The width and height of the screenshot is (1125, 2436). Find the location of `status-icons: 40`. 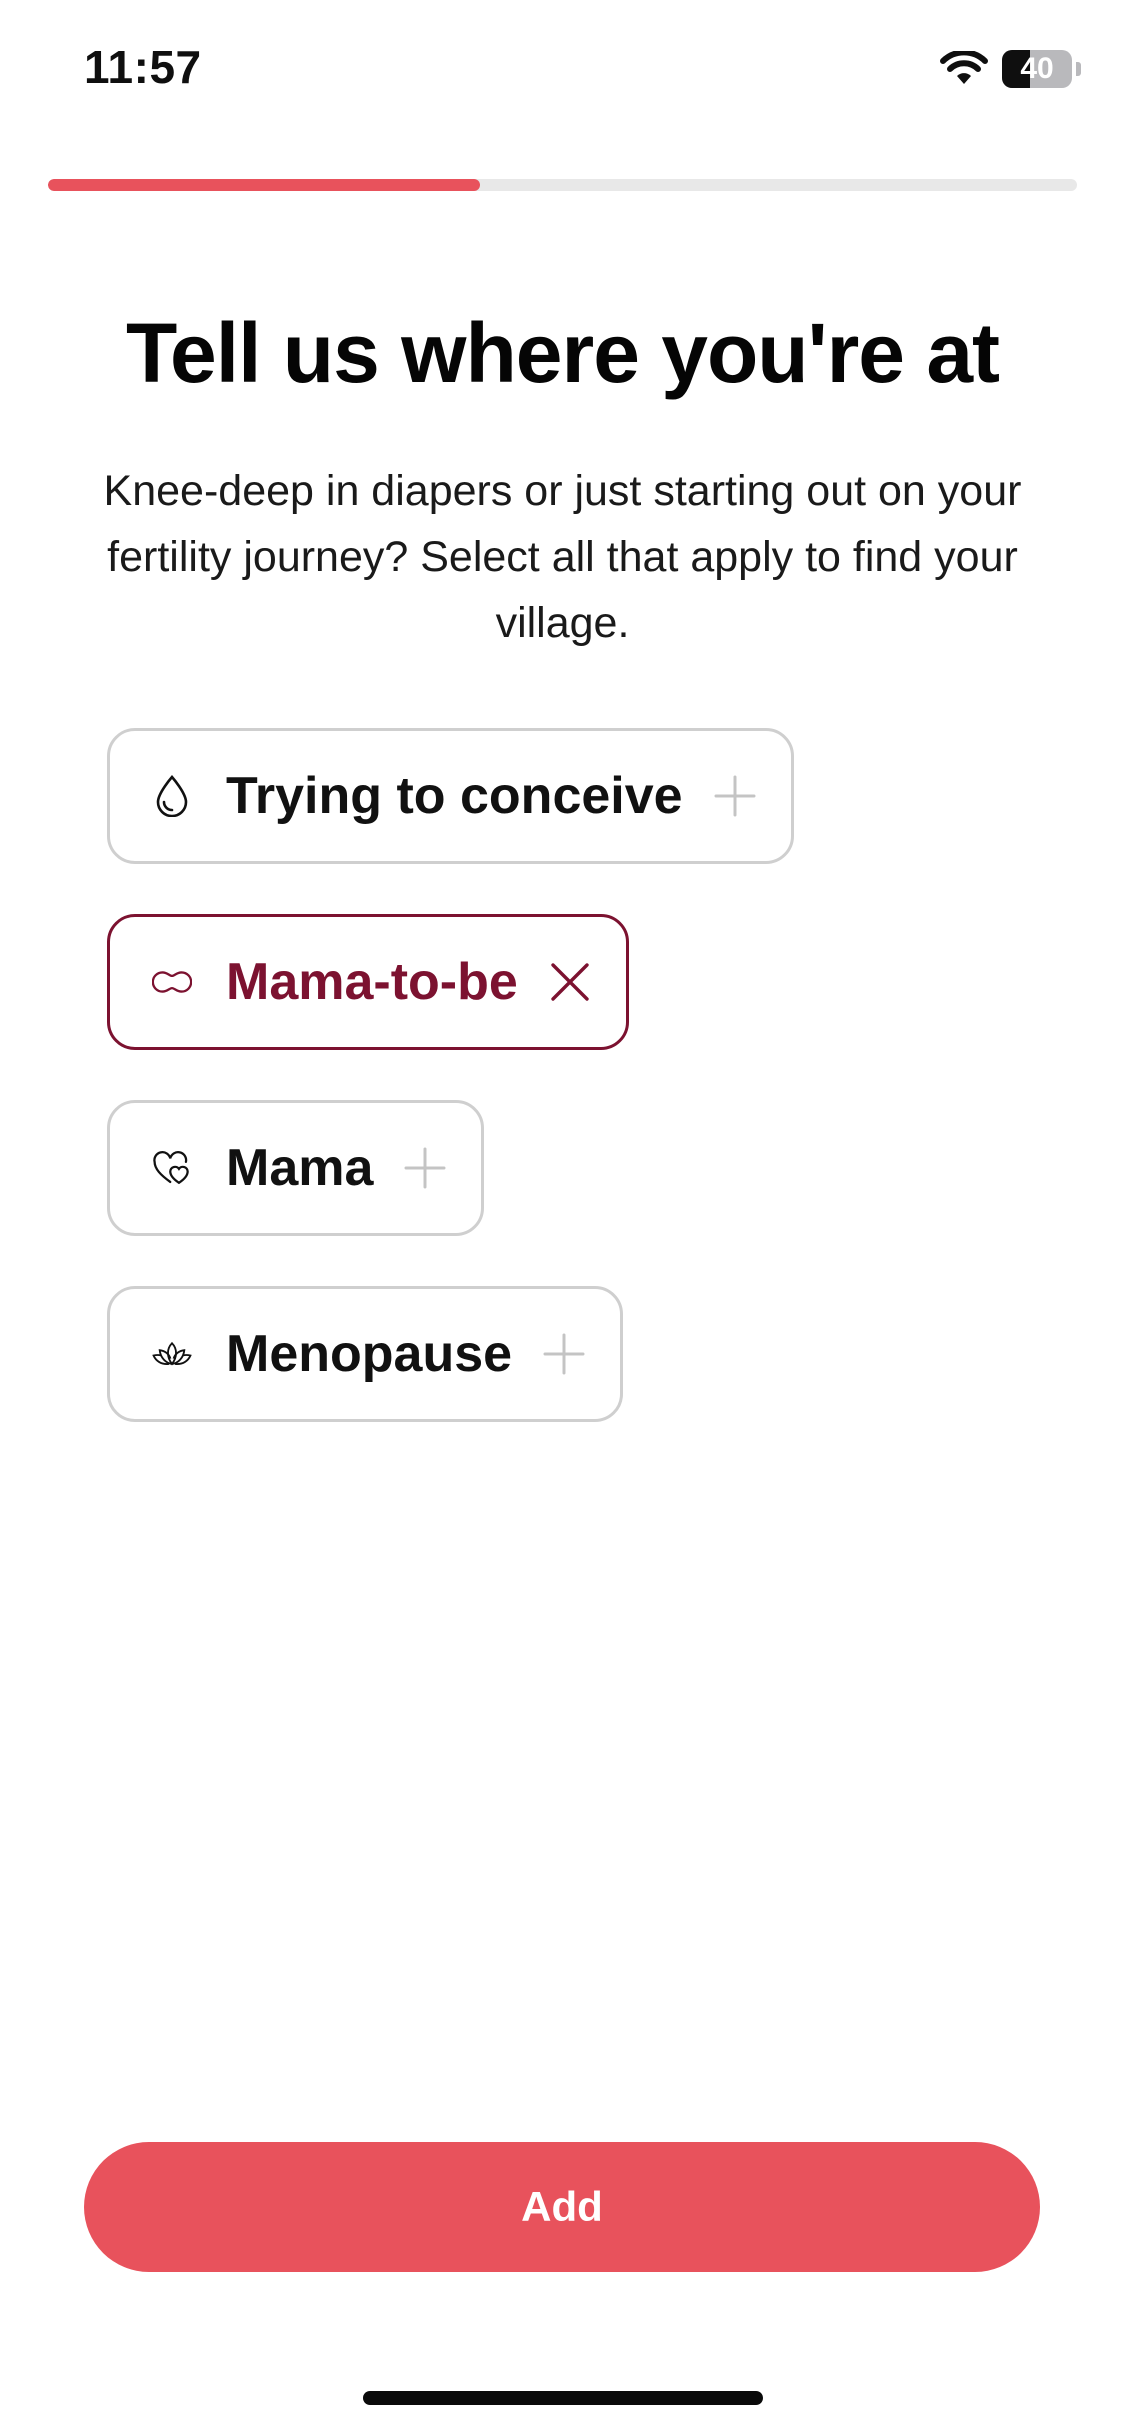

status-icons: 40 is located at coordinates (1010, 69).